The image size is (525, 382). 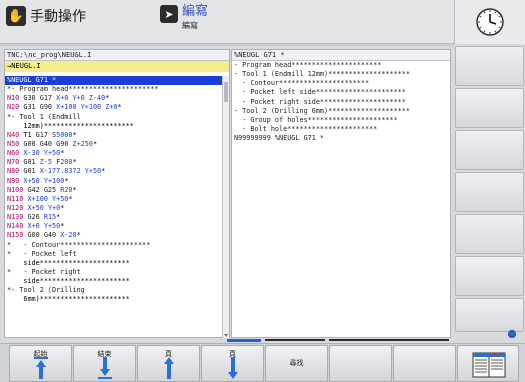 I want to click on scroll-down-icon, so click(x=226, y=335).